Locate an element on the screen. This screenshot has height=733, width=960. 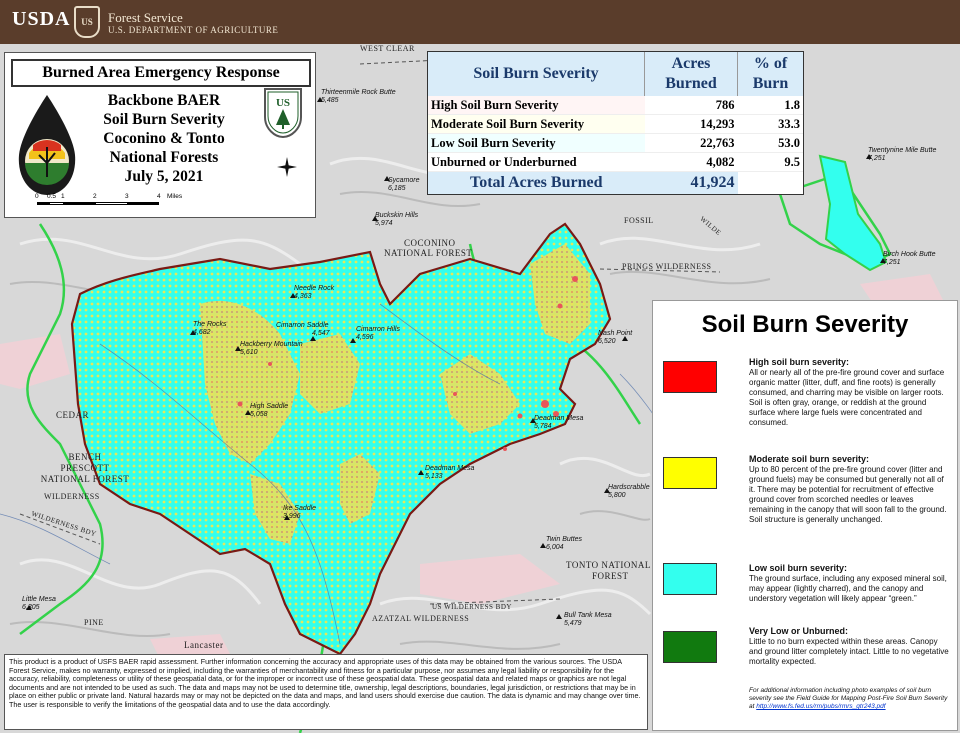
scale-label: 0 is located at coordinates (37, 196).